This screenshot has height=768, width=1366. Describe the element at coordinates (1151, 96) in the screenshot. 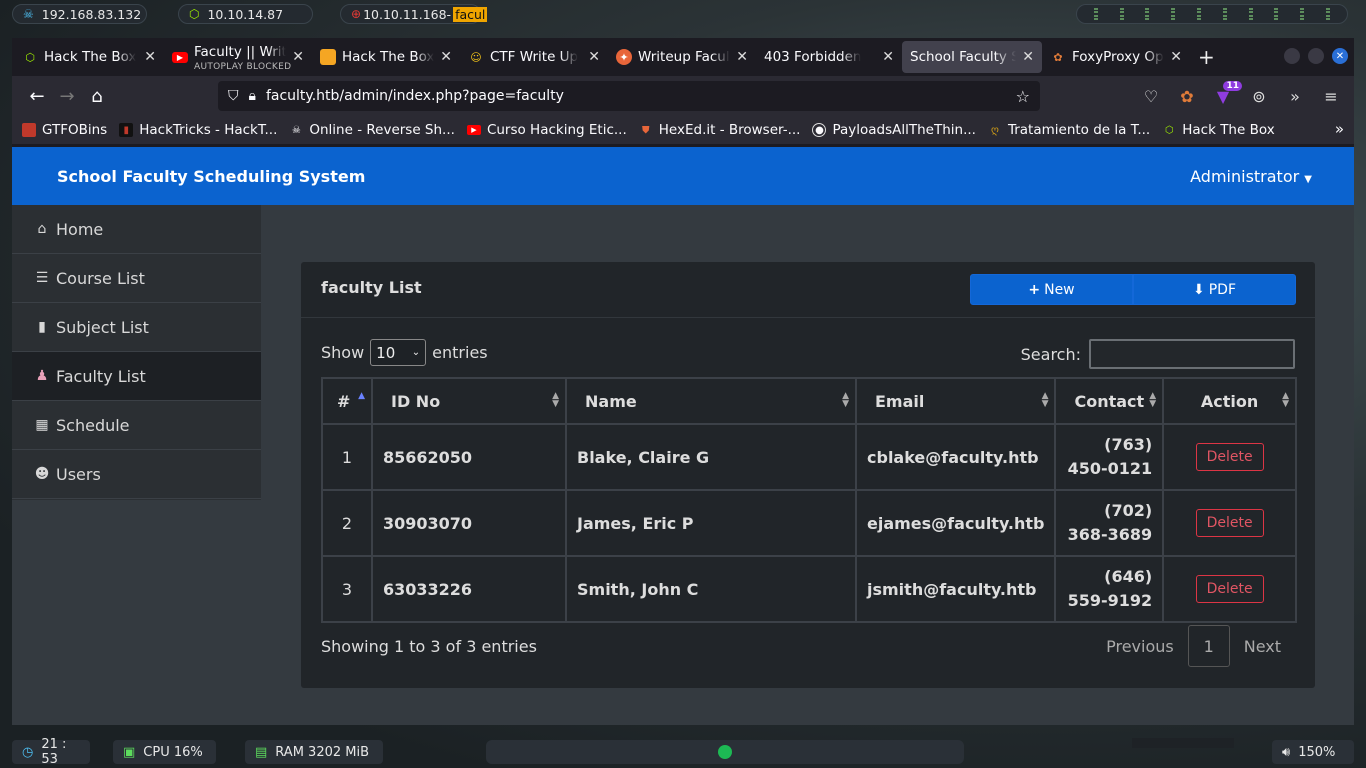

I see `pocket-icon: ♡` at that location.